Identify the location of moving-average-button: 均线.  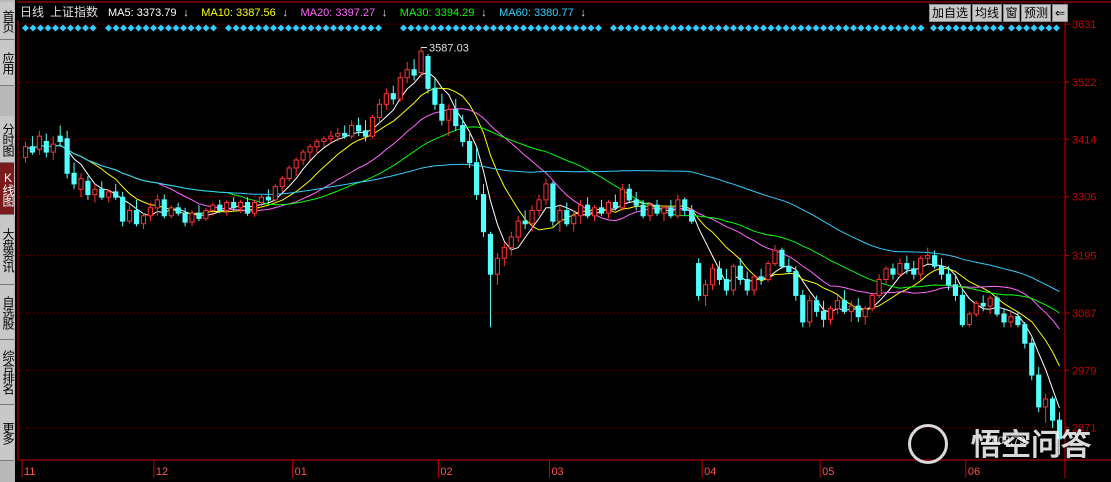
(987, 13).